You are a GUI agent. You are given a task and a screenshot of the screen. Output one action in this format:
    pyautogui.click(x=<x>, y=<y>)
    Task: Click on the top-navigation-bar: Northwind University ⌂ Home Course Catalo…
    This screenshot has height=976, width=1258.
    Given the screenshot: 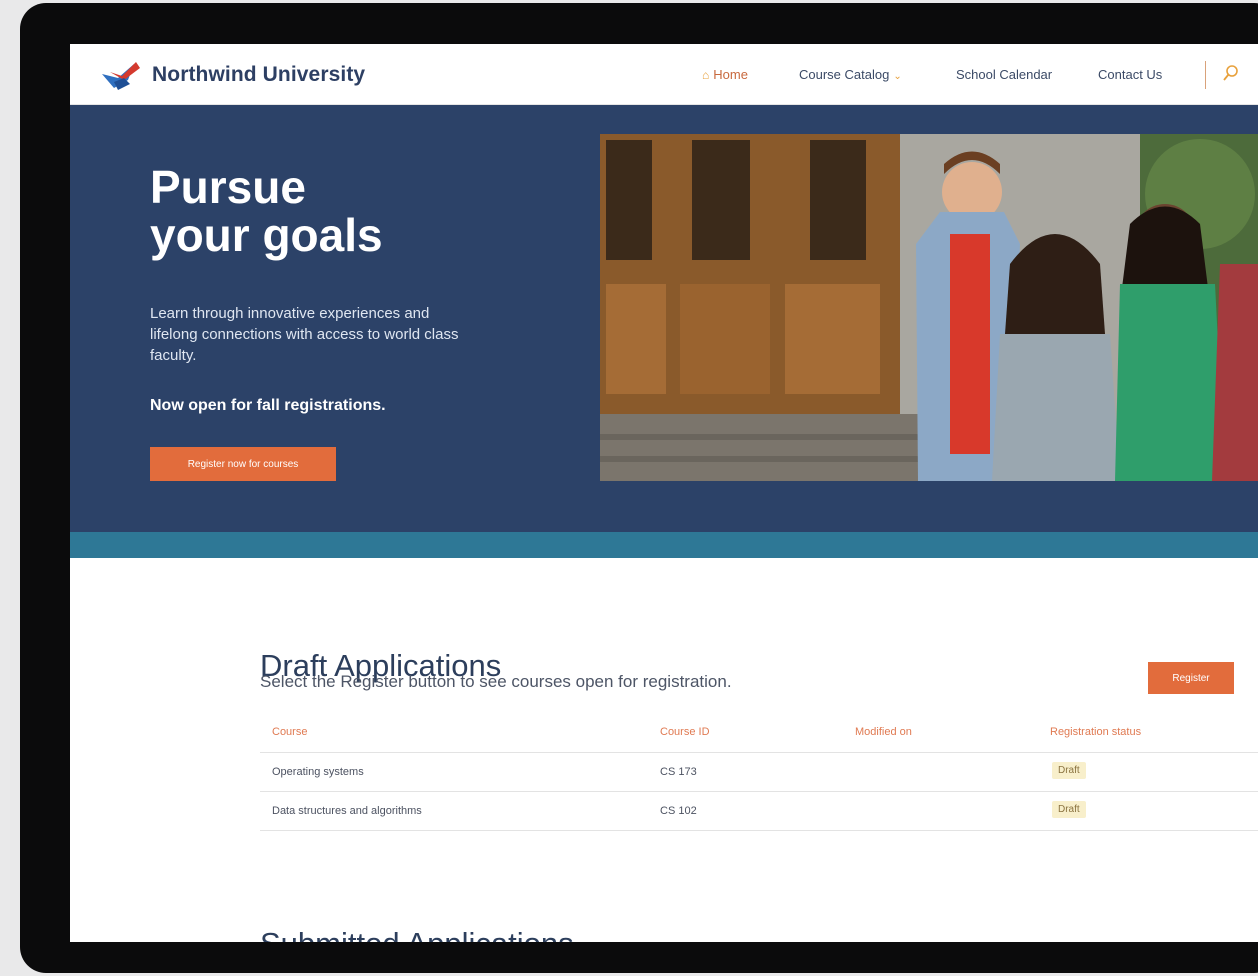 What is the action you would take?
    pyautogui.click(x=664, y=74)
    